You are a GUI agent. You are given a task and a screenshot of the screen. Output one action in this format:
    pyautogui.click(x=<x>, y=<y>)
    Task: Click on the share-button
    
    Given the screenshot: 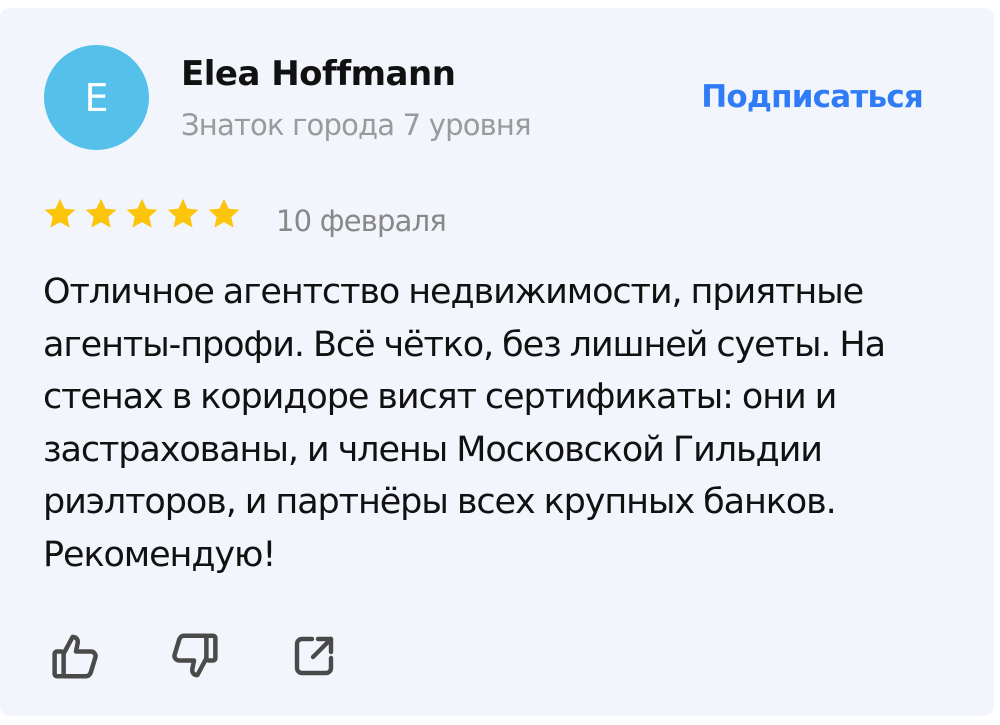 What is the action you would take?
    pyautogui.click(x=314, y=658)
    